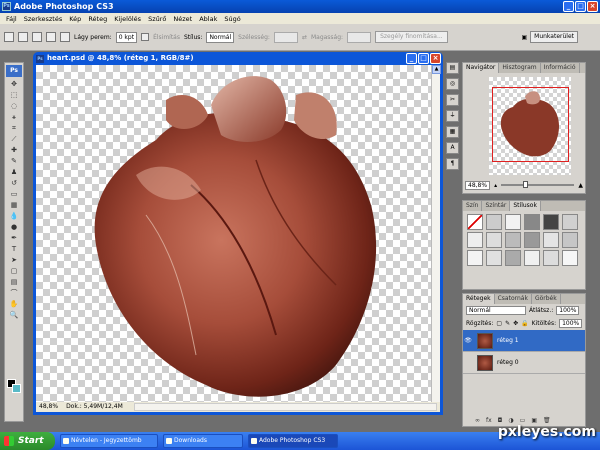 The width and height of the screenshot is (600, 450). Describe the element at coordinates (508, 340) in the screenshot. I see `layer-name: réteg 1` at that location.